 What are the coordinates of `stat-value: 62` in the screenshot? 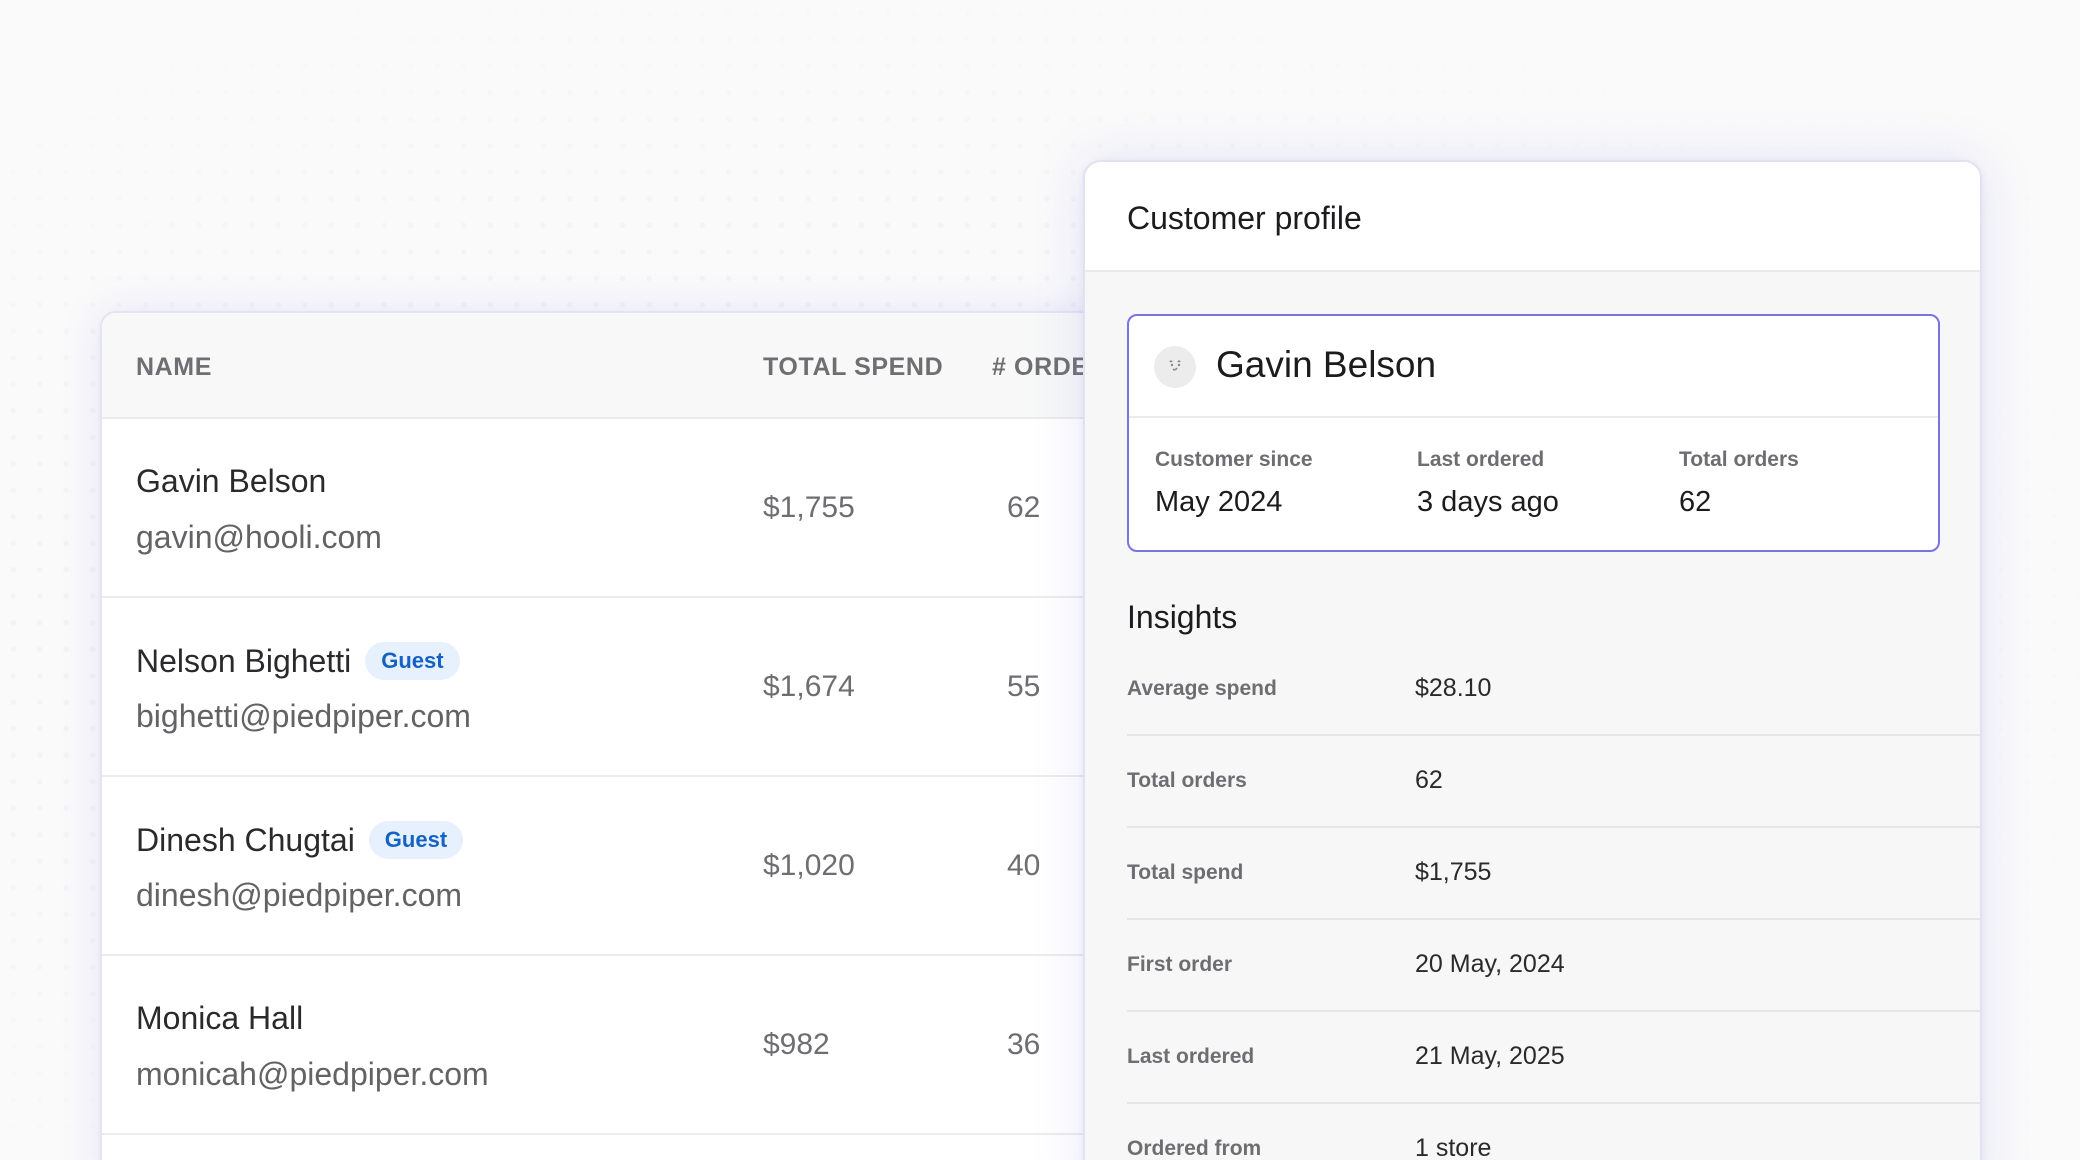 It's located at (1695, 502).